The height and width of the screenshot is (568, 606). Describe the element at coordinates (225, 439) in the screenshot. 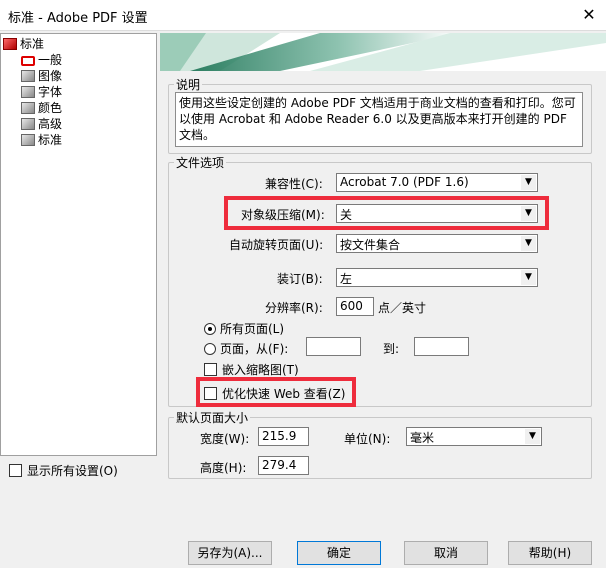

I see `width-label: 宽度(W):` at that location.